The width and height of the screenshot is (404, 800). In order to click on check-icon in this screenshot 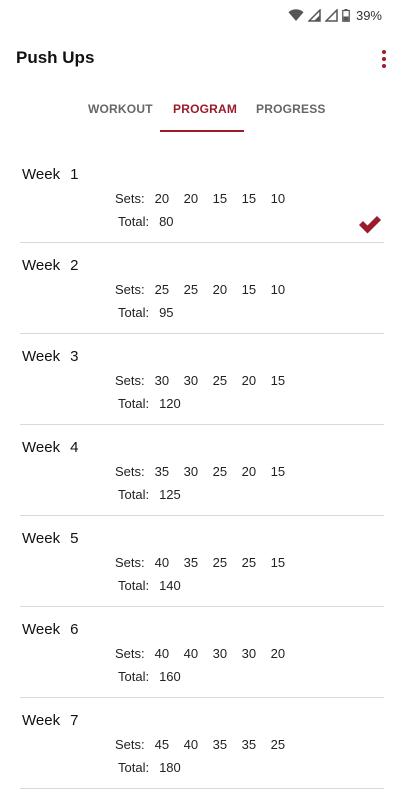, I will do `click(370, 225)`.